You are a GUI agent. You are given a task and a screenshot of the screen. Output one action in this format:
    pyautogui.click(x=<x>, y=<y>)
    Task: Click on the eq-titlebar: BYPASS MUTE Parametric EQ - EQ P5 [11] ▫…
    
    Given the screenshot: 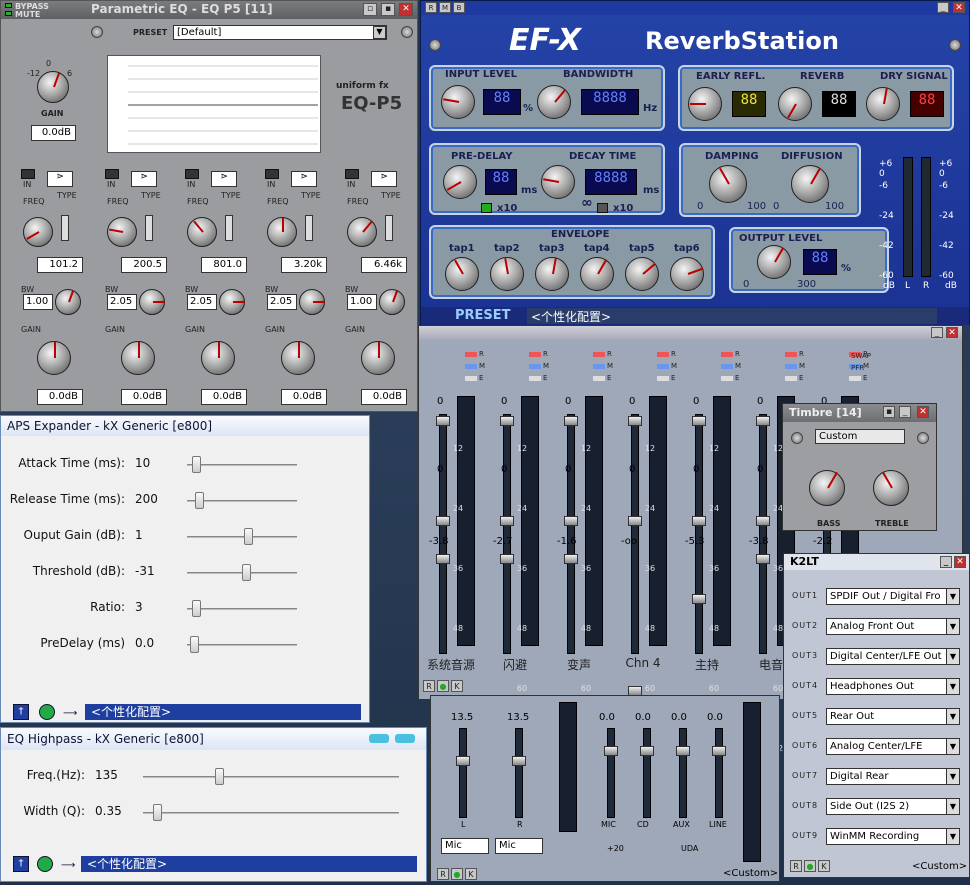 What is the action you would take?
    pyautogui.click(x=209, y=10)
    